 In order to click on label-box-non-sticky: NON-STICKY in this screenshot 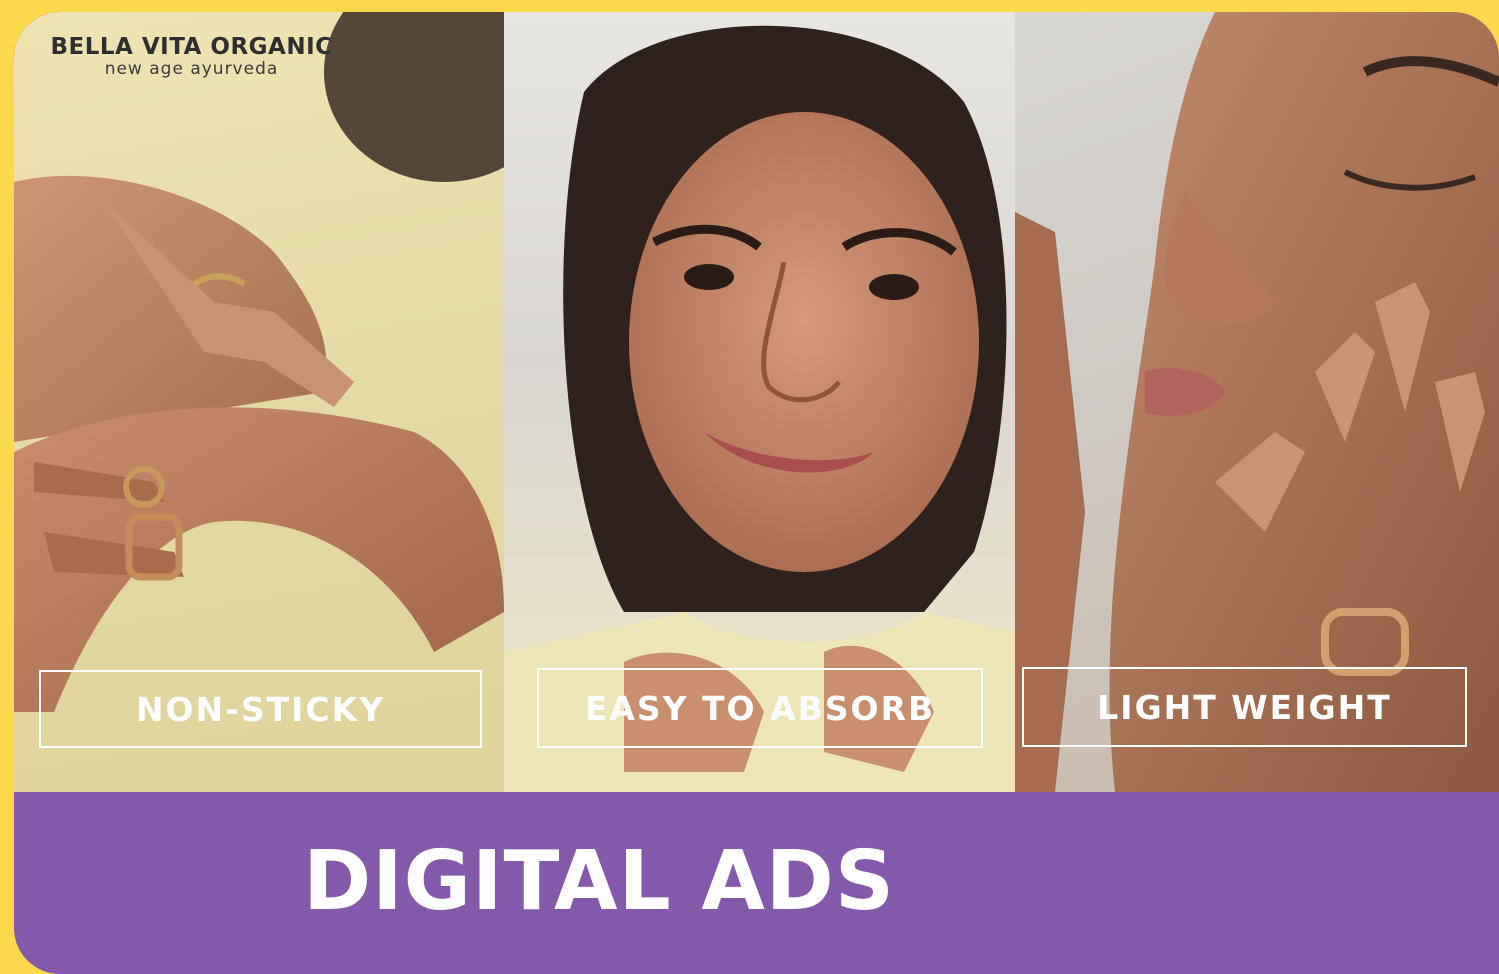, I will do `click(260, 709)`.